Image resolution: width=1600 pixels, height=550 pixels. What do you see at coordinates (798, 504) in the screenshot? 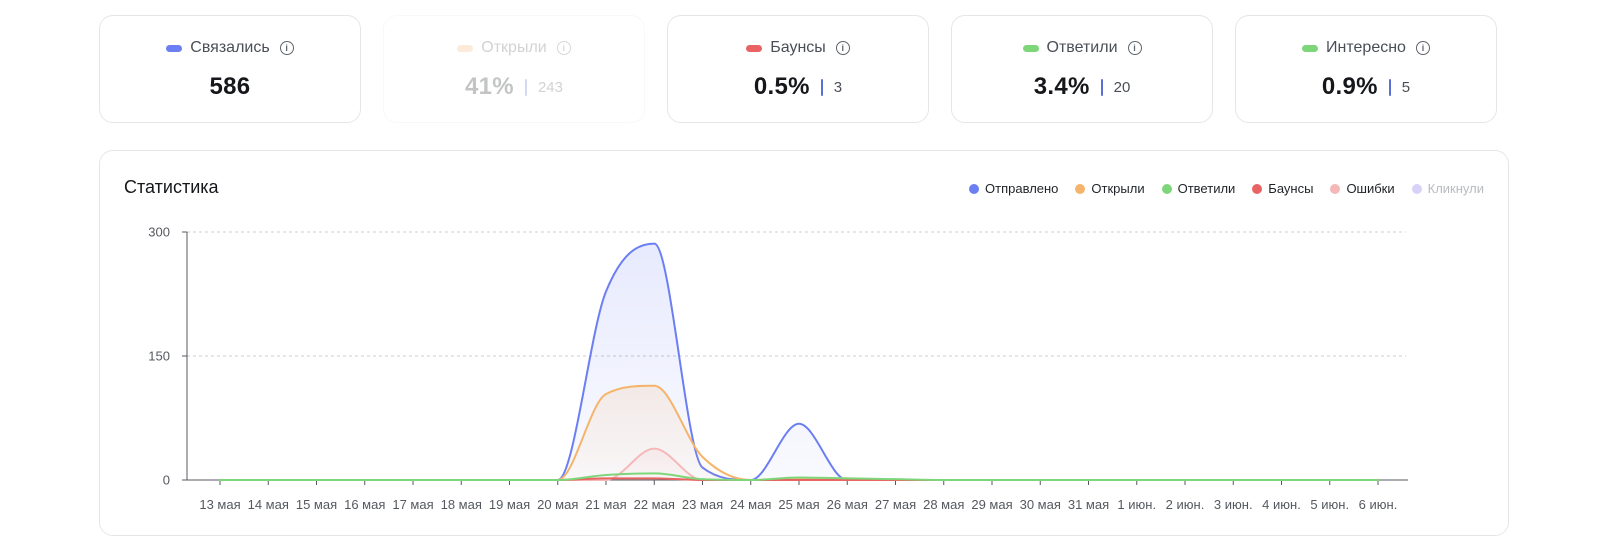
I see `x-tick-label: 25 мая` at bounding box center [798, 504].